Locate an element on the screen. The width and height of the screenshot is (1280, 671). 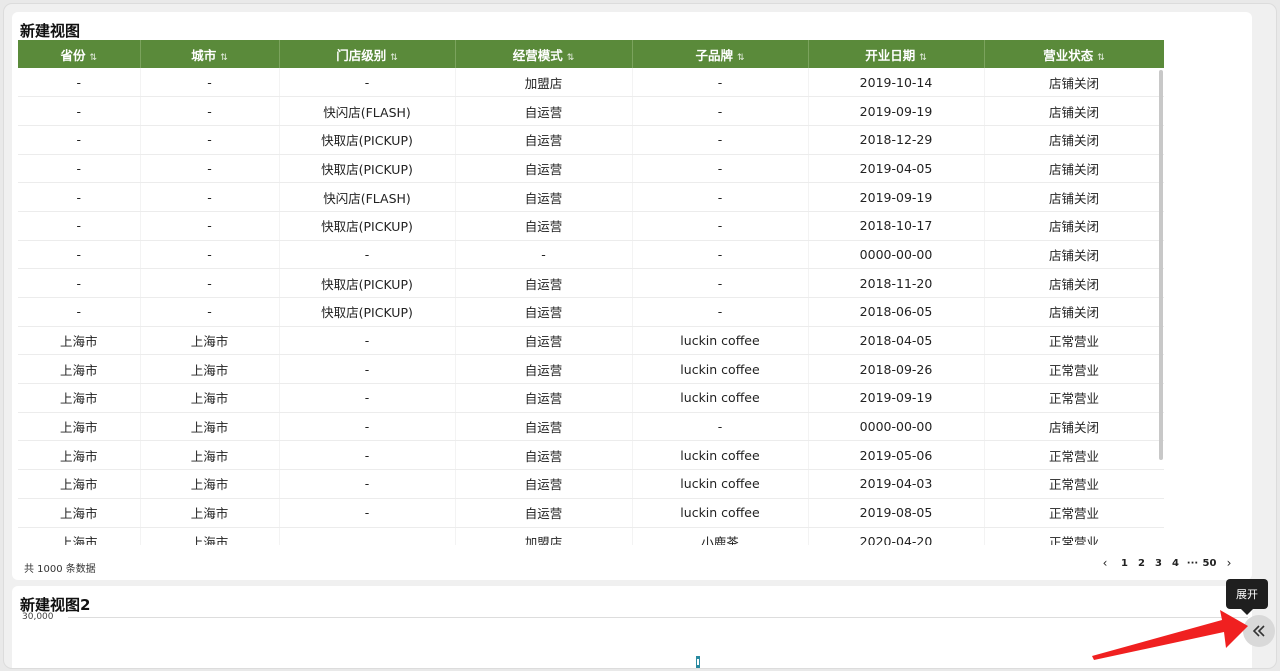
table-cell: 2019-10-14 is located at coordinates (896, 83).